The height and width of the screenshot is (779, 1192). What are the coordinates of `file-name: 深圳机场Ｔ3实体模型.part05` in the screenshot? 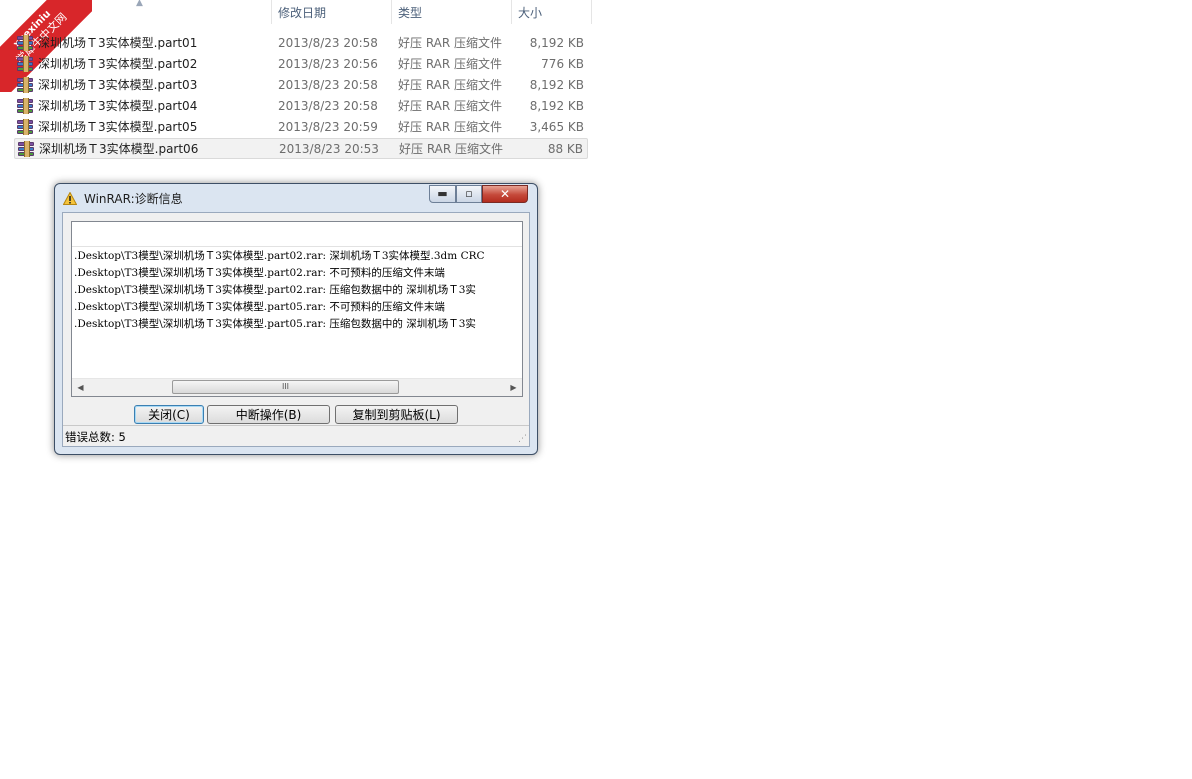 It's located at (118, 127).